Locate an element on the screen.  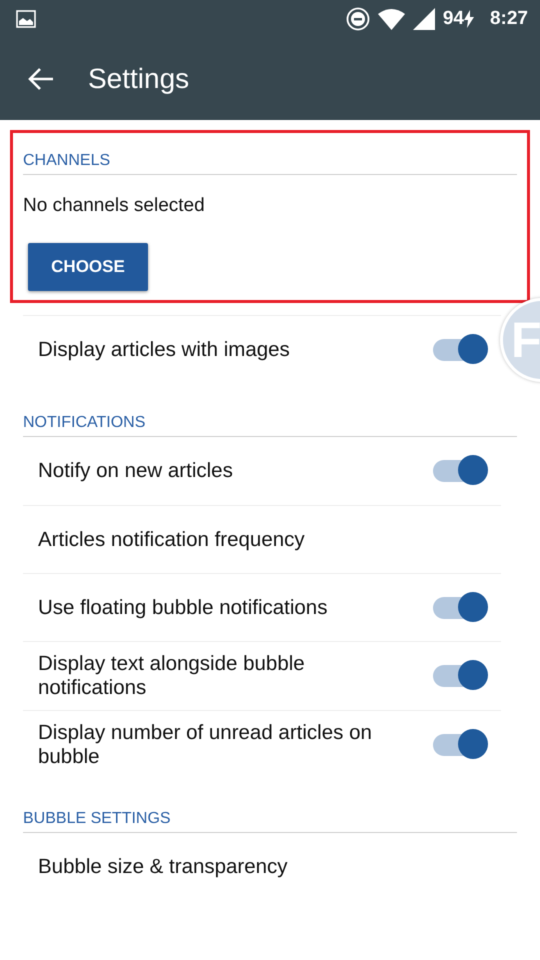
choose-button: CHOOSE is located at coordinates (88, 267).